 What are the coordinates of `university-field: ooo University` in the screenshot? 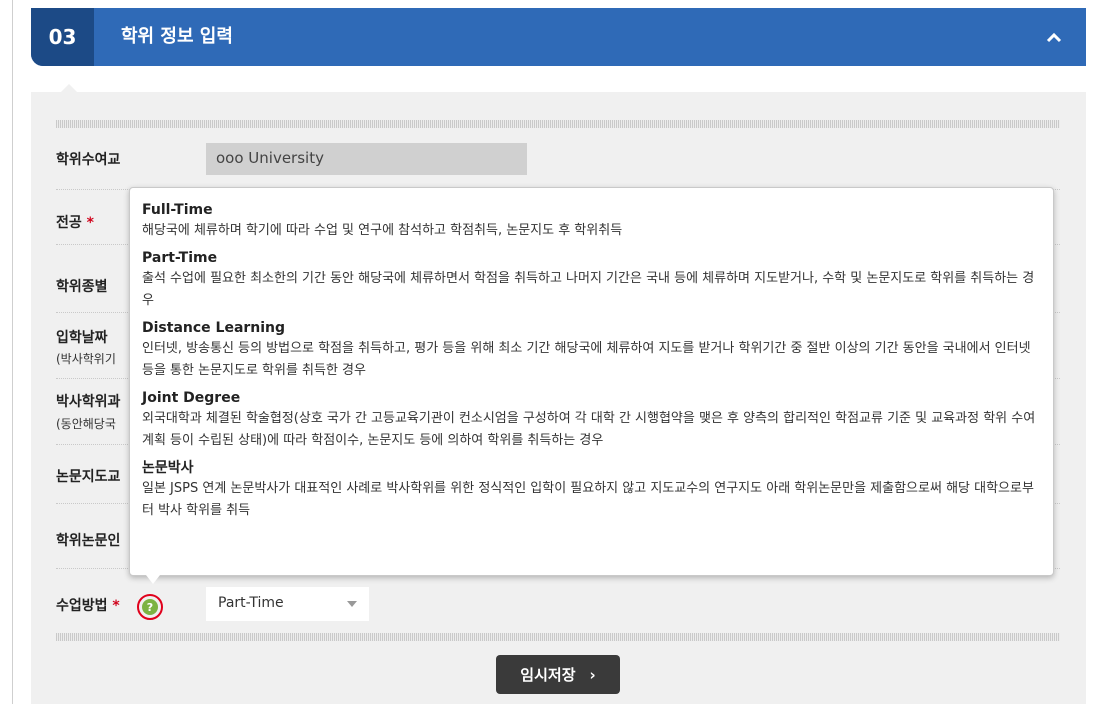 It's located at (366, 159).